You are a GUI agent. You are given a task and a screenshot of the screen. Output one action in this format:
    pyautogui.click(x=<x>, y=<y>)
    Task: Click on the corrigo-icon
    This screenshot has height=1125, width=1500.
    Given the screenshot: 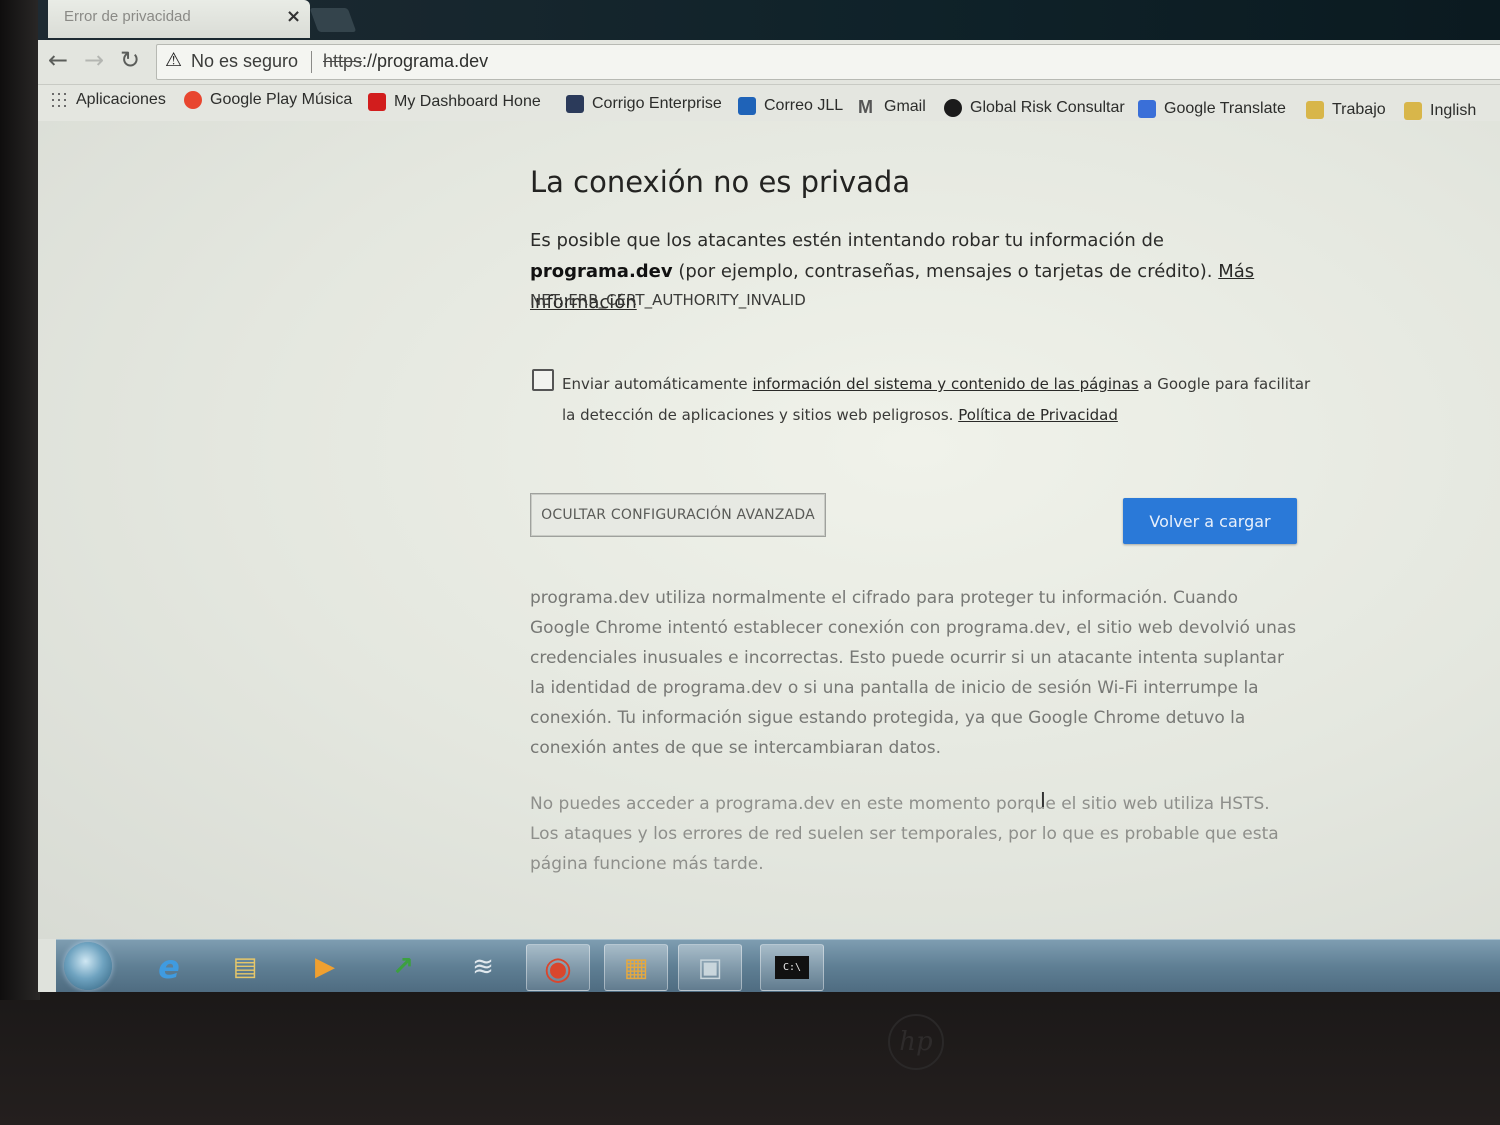 What is the action you would take?
    pyautogui.click(x=575, y=104)
    